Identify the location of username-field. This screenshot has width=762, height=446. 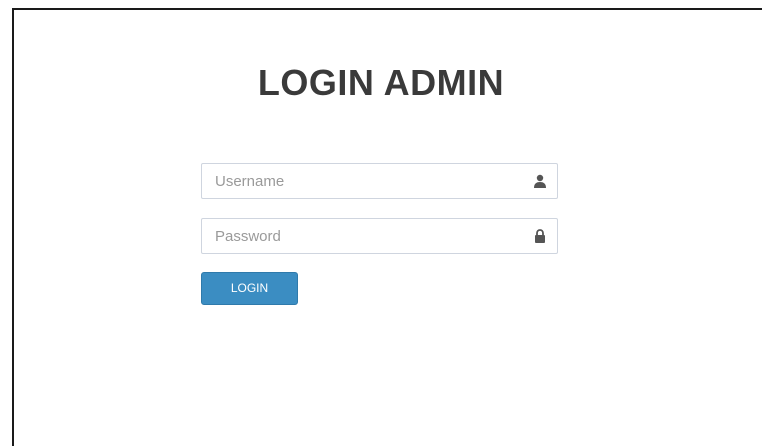
(379, 181).